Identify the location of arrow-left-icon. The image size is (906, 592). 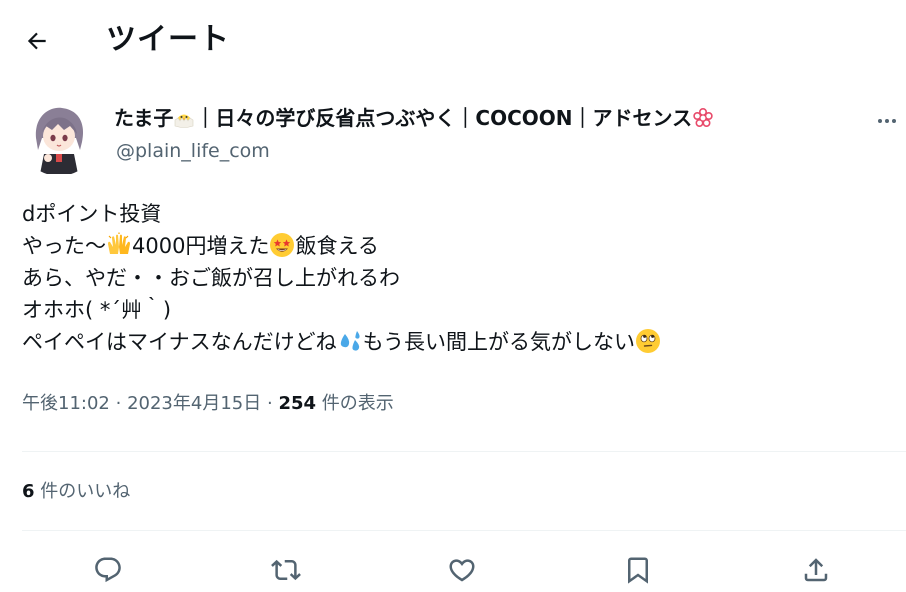
(36, 41).